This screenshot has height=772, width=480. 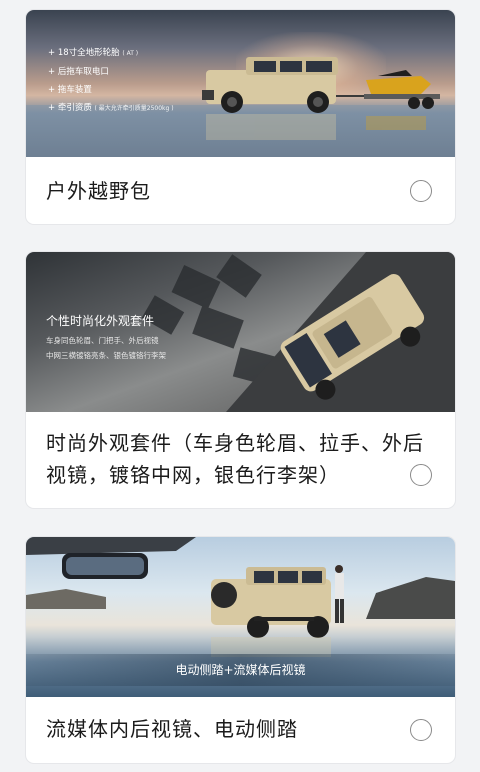 I want to click on feature-item: + 18寸全地形轮胎 ( AT ), so click(x=93, y=53).